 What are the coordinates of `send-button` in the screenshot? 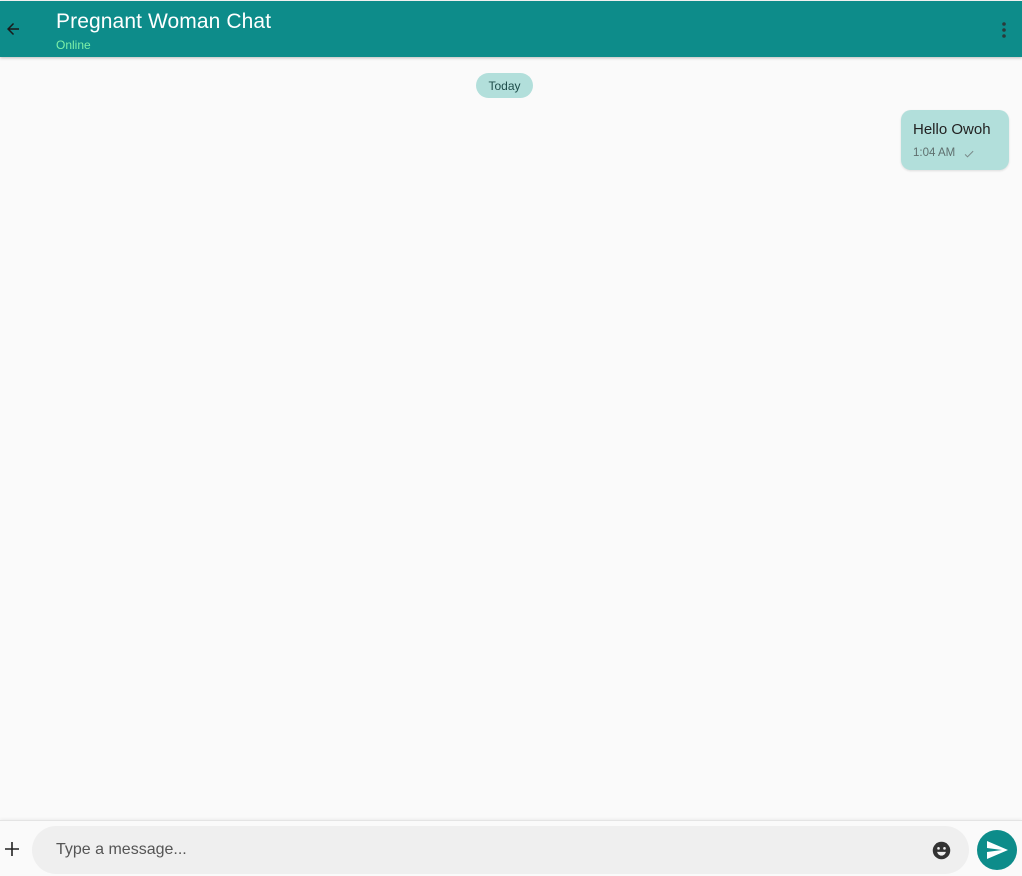 It's located at (997, 850).